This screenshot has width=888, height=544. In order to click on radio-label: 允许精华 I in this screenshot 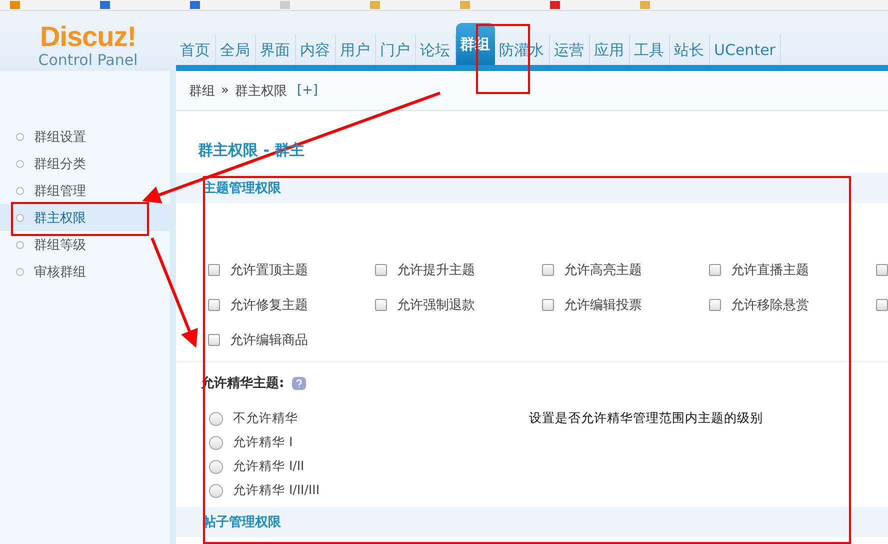, I will do `click(263, 442)`.